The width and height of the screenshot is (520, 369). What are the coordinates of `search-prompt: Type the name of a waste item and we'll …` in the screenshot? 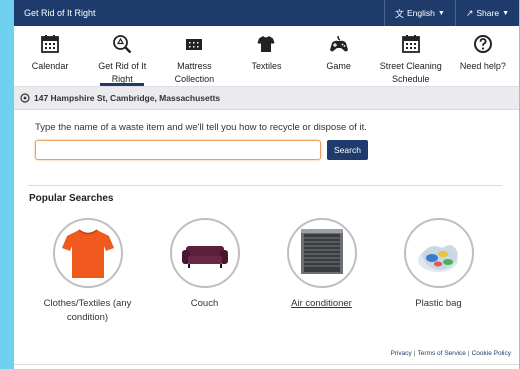 It's located at (201, 127).